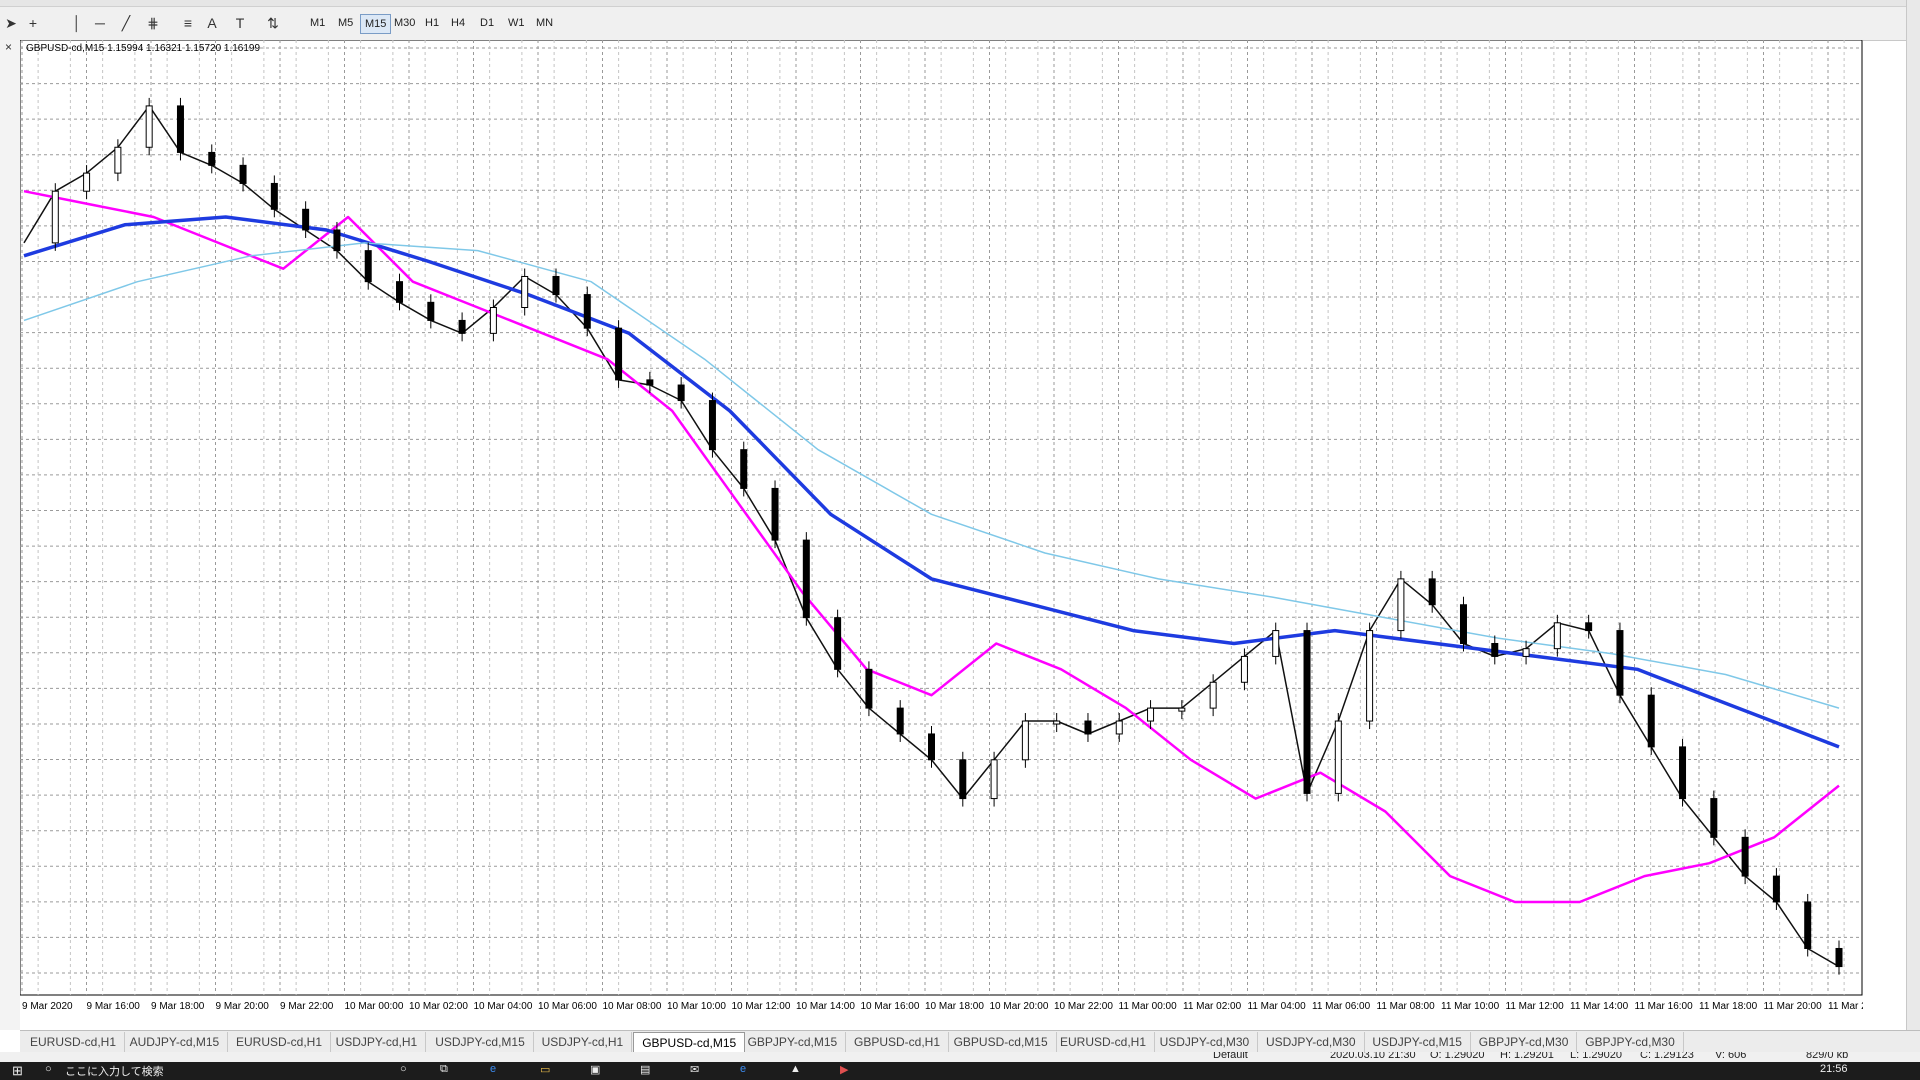  Describe the element at coordinates (175, 1042) in the screenshot. I see `chart-tab: AUDJPY-cd,M15` at that location.